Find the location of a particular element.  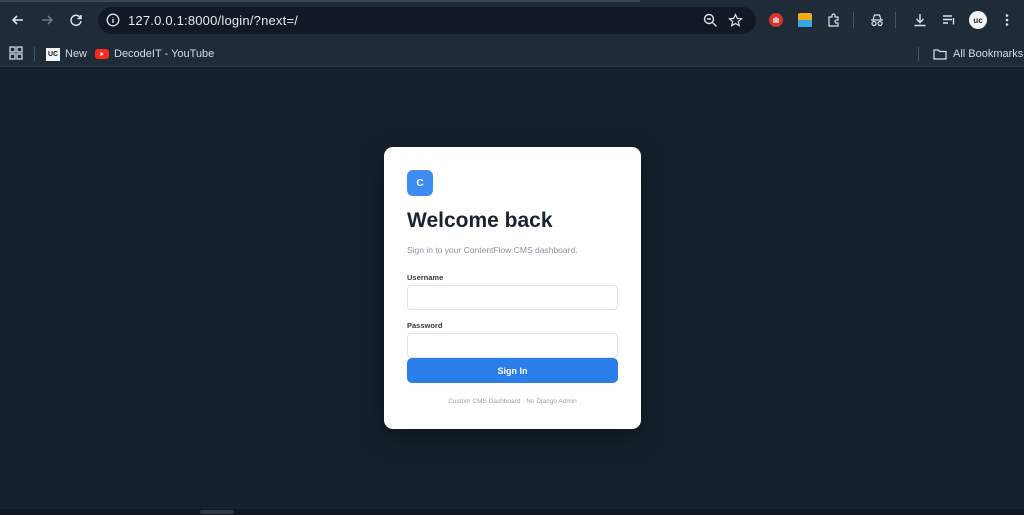

arrow-right-icon is located at coordinates (48, 20).